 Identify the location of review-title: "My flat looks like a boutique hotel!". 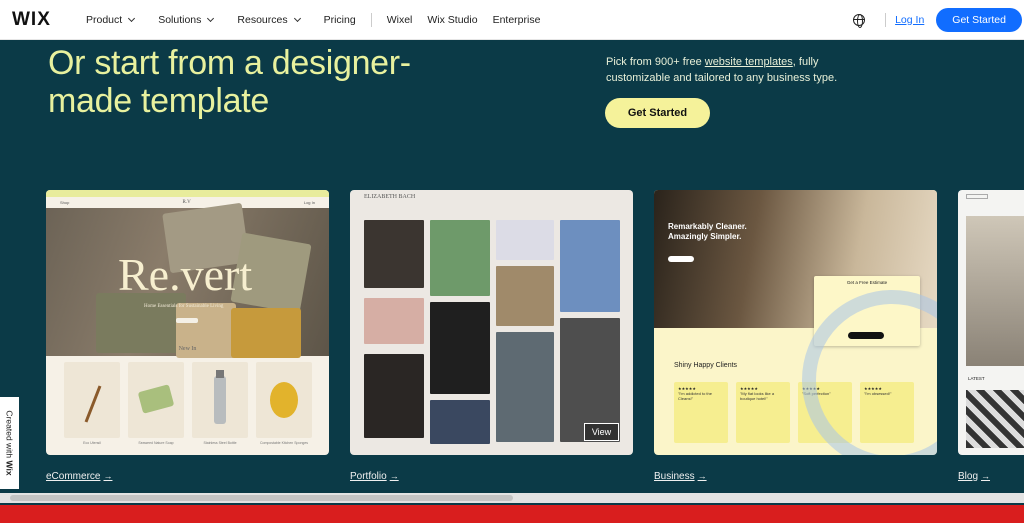
(757, 396).